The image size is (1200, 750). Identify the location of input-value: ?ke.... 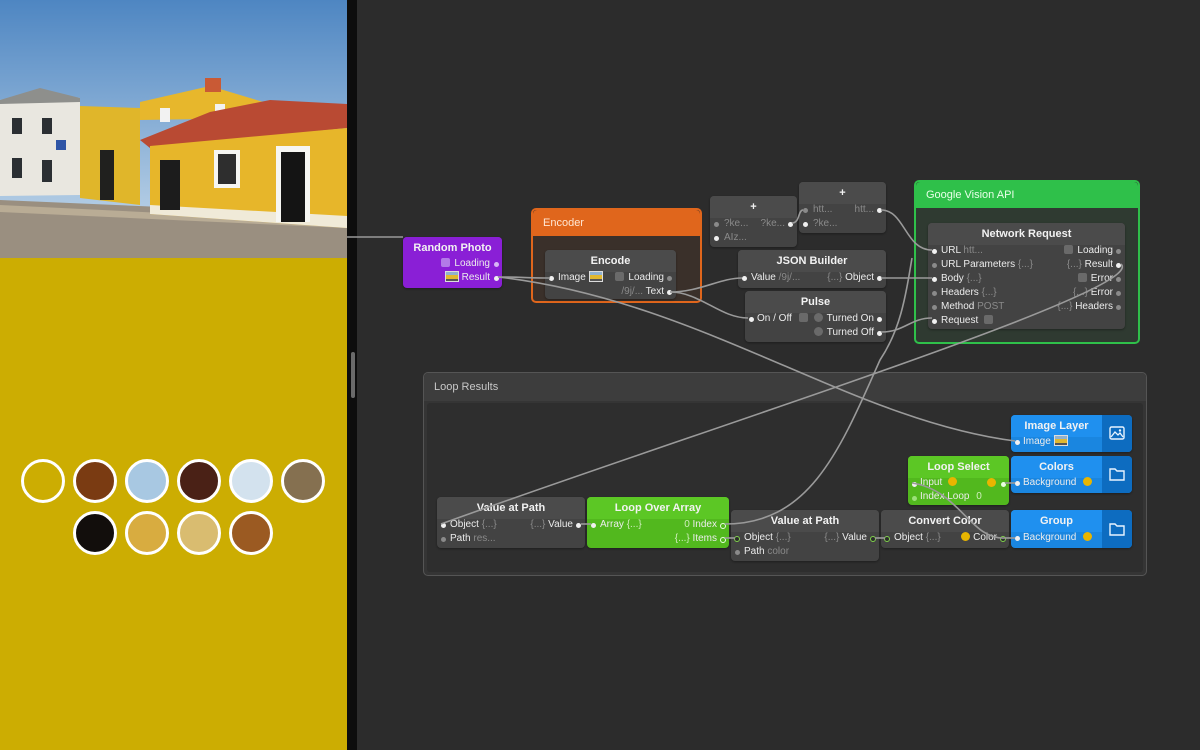
(736, 223).